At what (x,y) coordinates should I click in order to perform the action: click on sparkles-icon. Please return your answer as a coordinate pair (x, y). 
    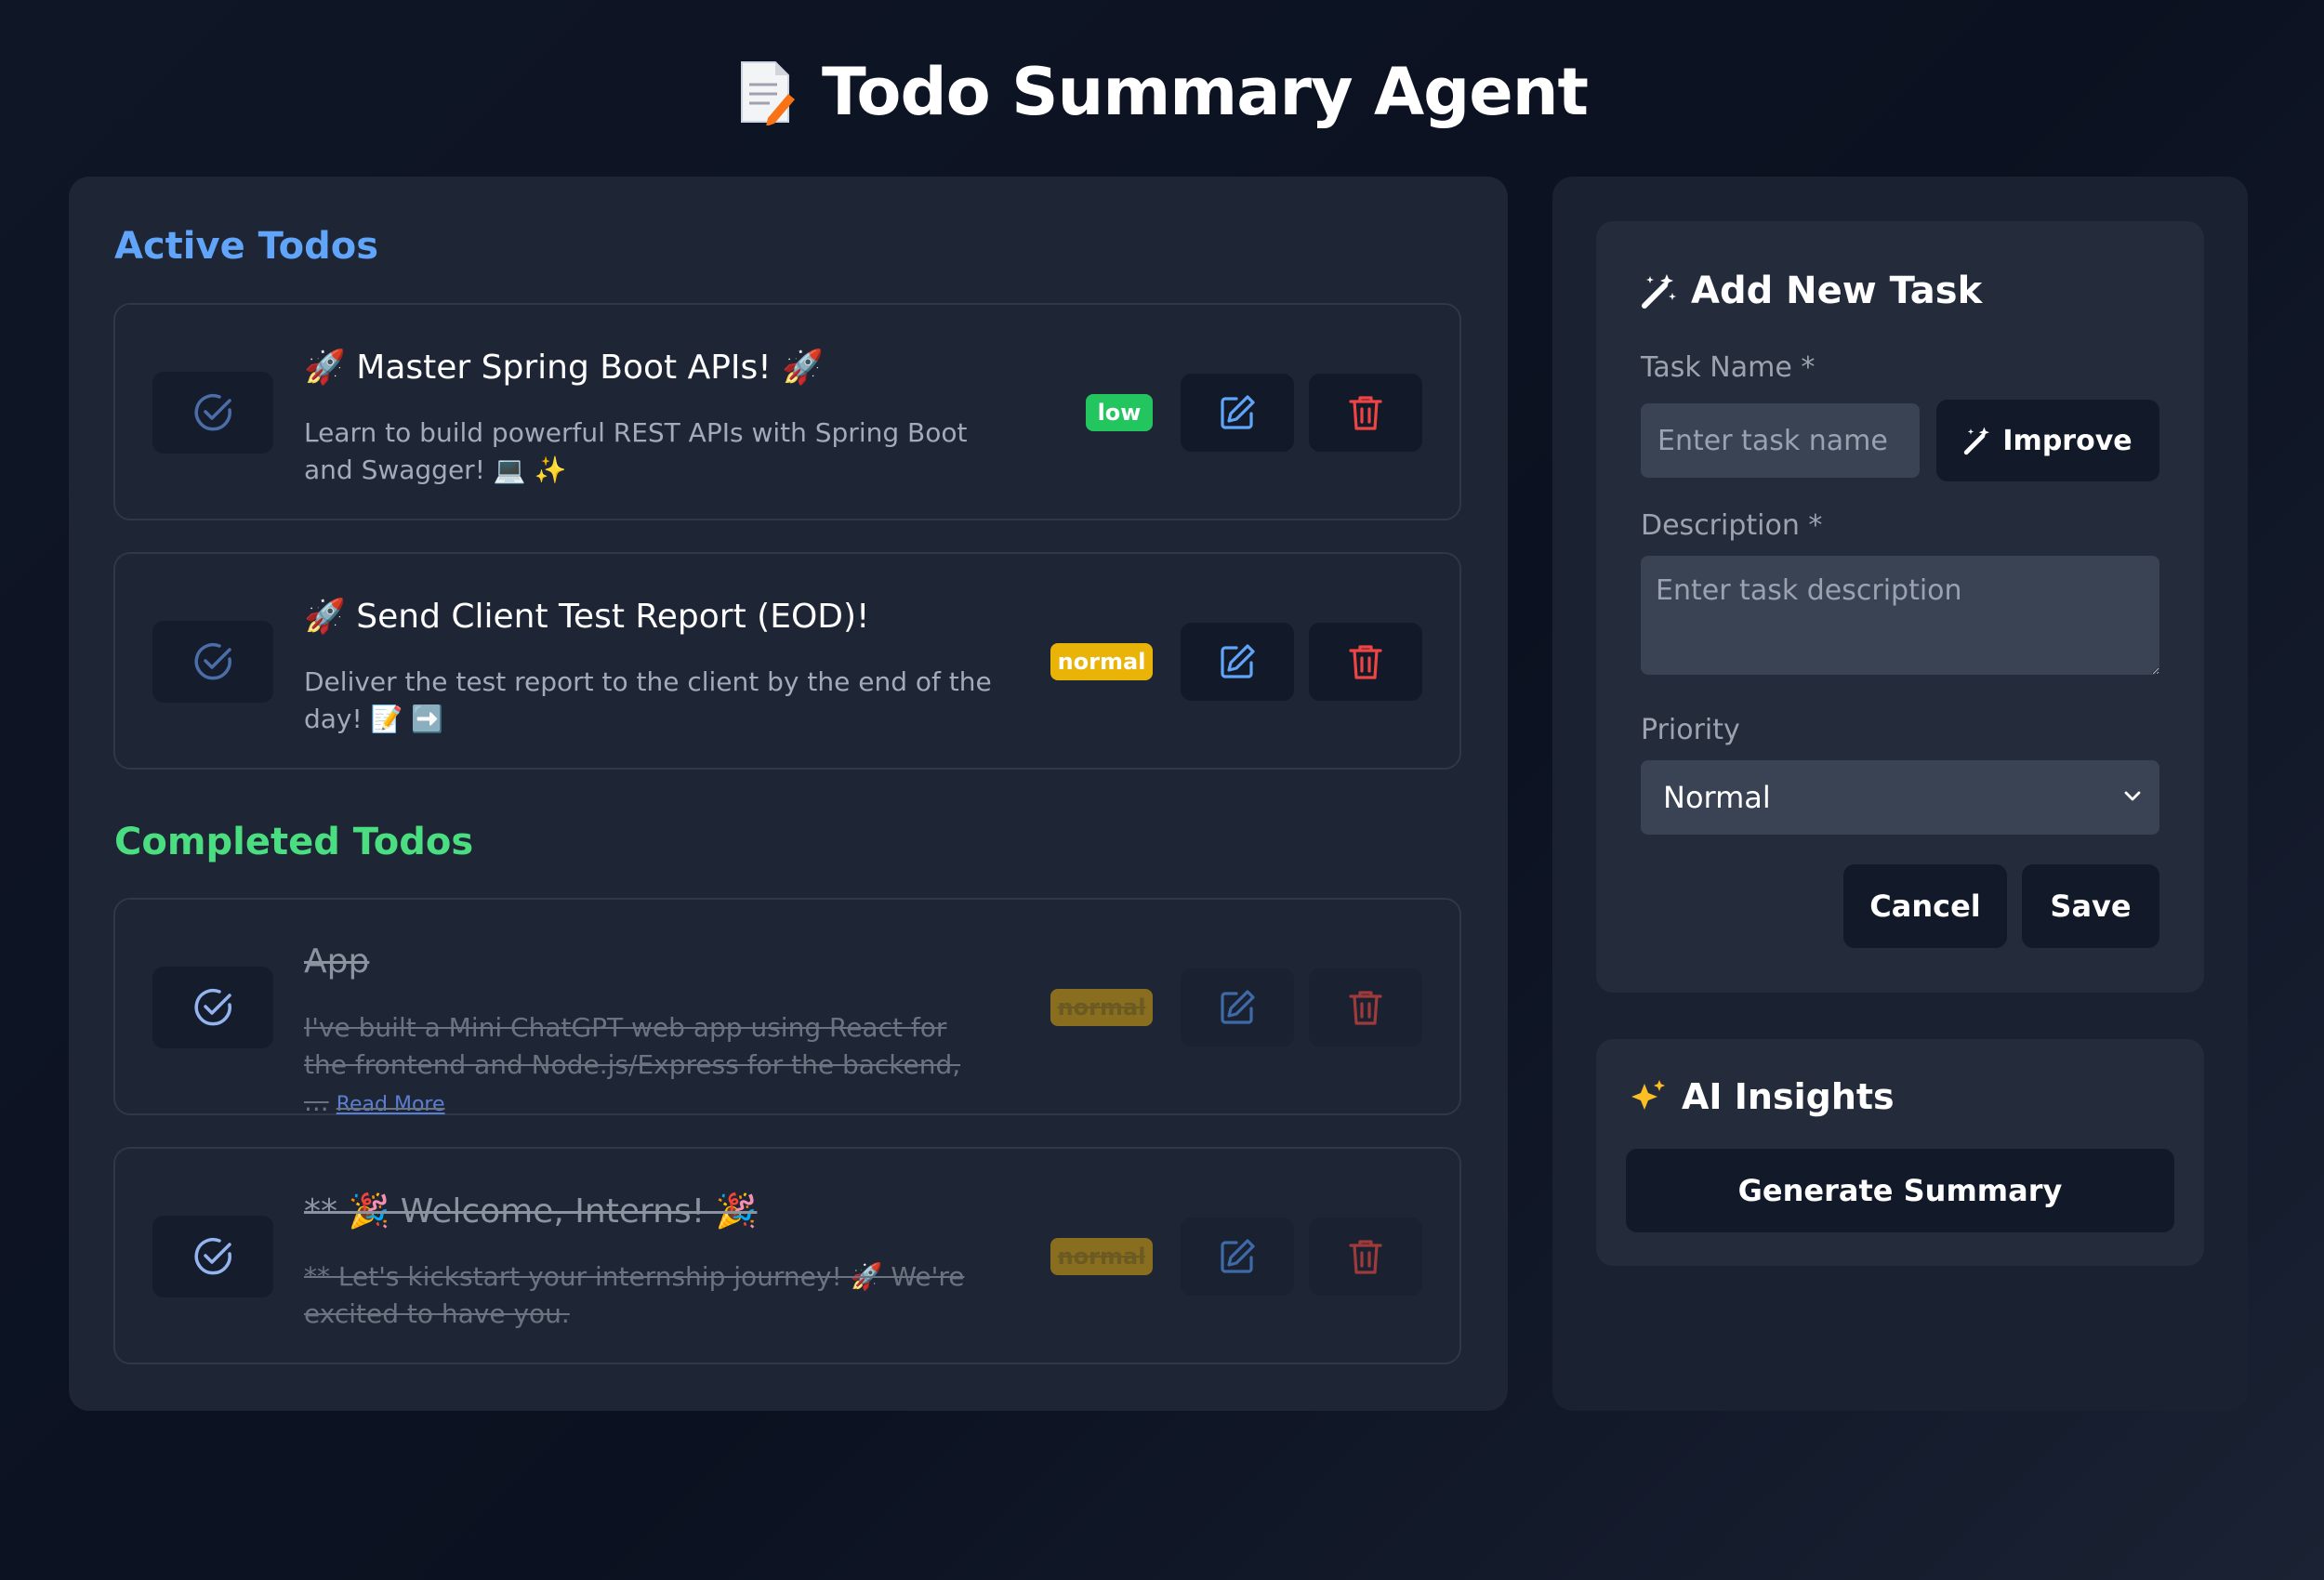
    Looking at the image, I should click on (1648, 1095).